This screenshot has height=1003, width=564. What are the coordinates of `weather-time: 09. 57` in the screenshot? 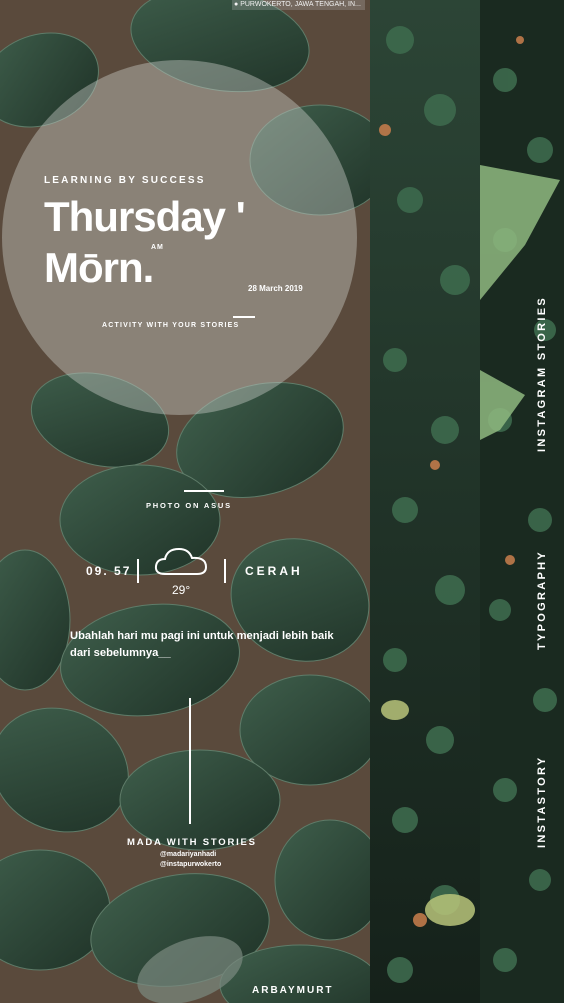 It's located at (109, 571).